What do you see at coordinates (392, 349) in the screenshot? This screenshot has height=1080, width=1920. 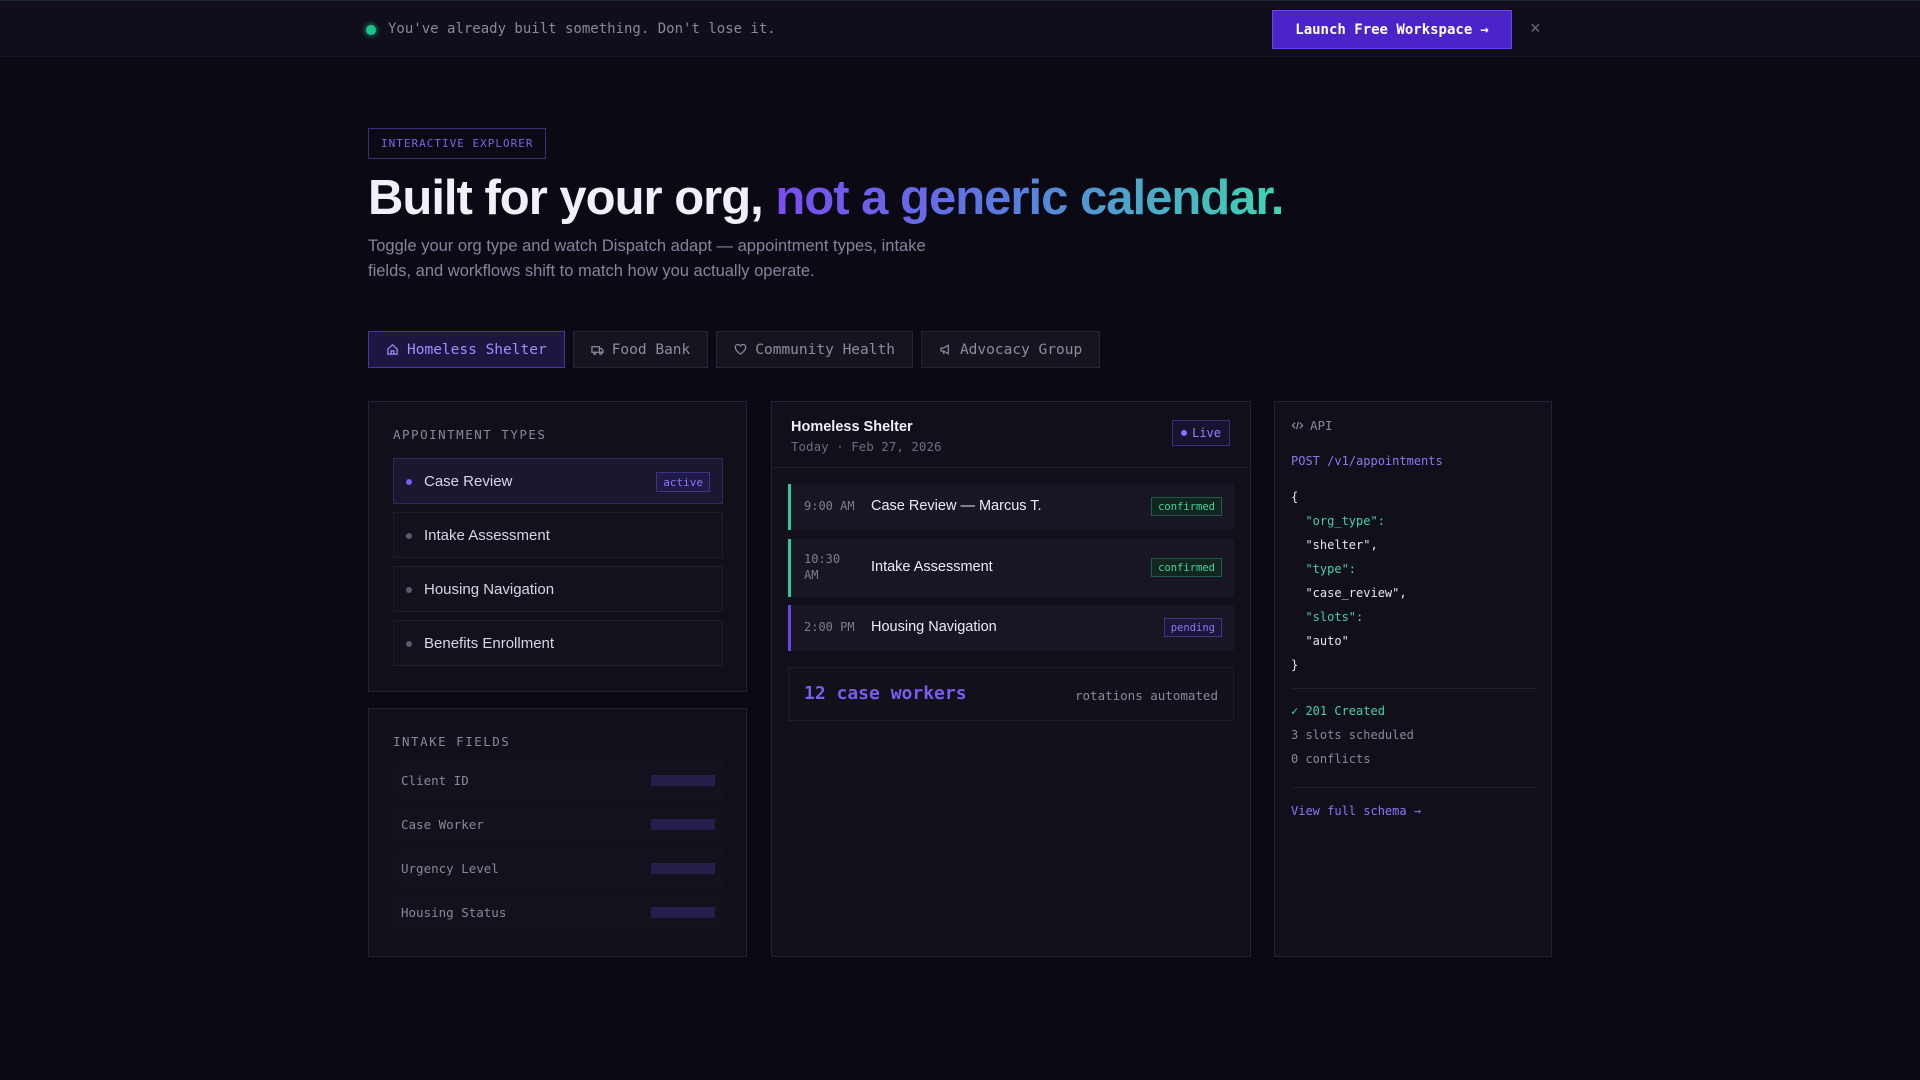 I see `home-icon` at bounding box center [392, 349].